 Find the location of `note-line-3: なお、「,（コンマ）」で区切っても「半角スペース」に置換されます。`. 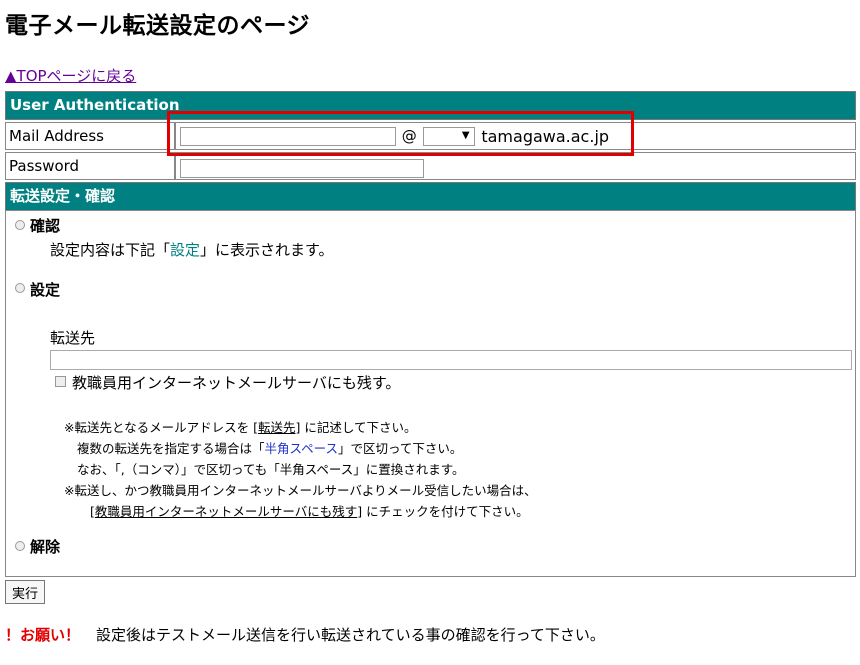

note-line-3: なお、「,（コンマ）」で区切っても「半角スペース」に置換されます。 is located at coordinates (271, 469).